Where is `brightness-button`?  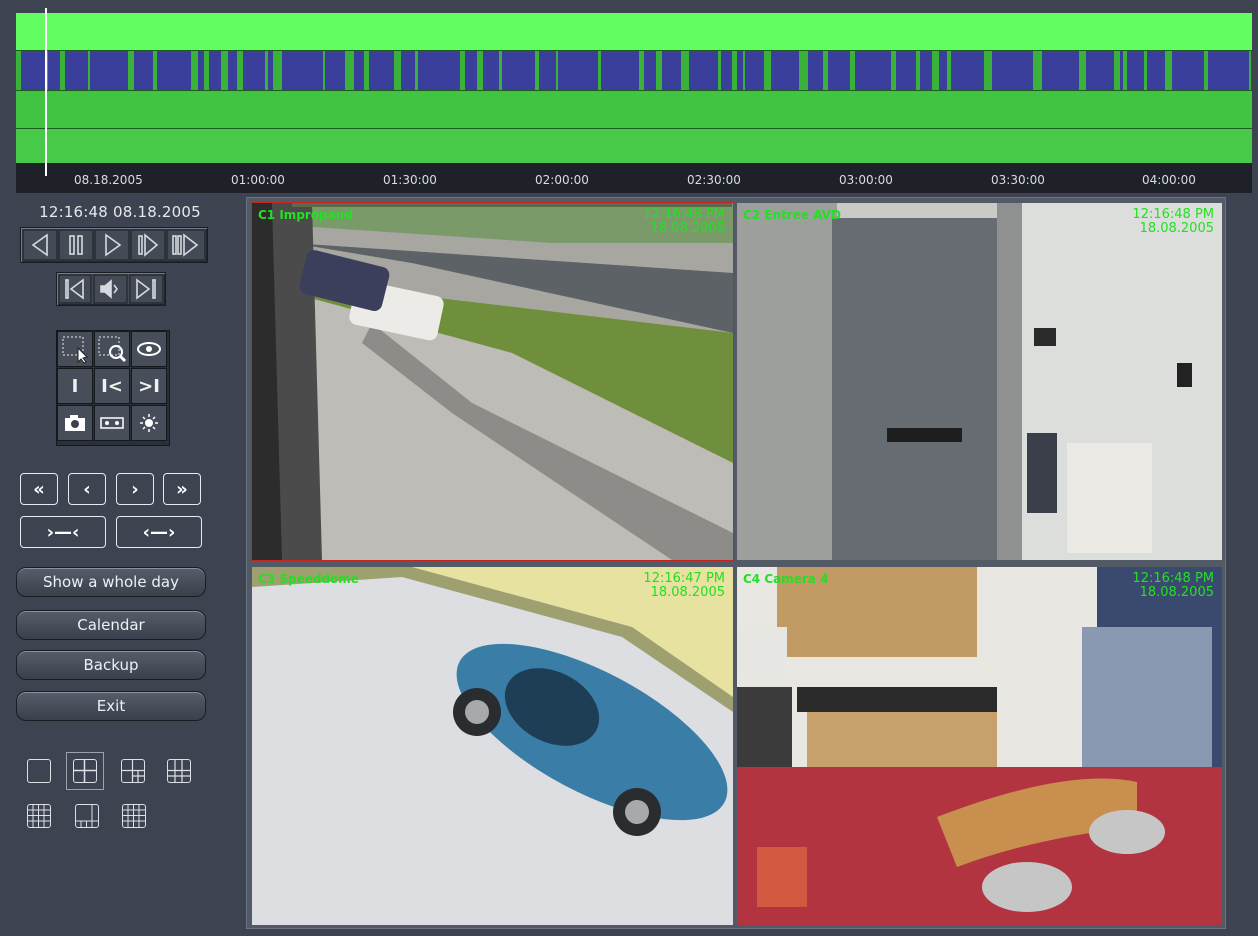
brightness-button is located at coordinates (149, 423).